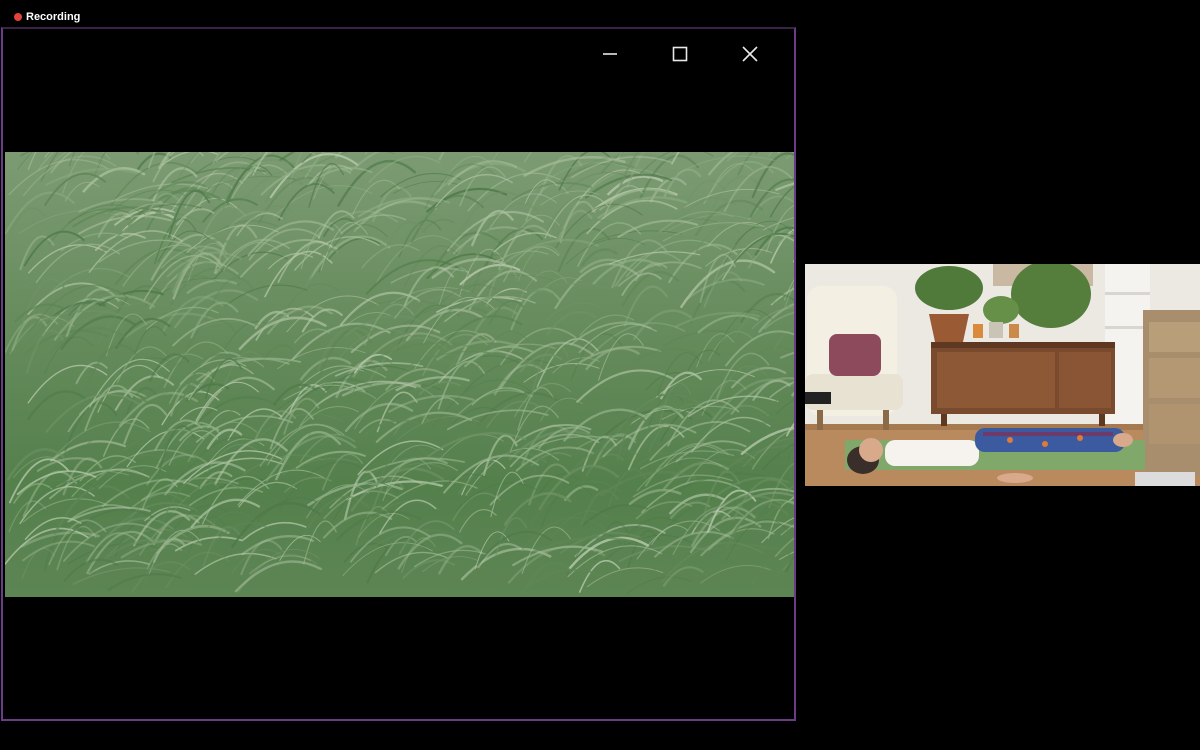 This screenshot has height=750, width=1200. I want to click on maximize-icon, so click(680, 54).